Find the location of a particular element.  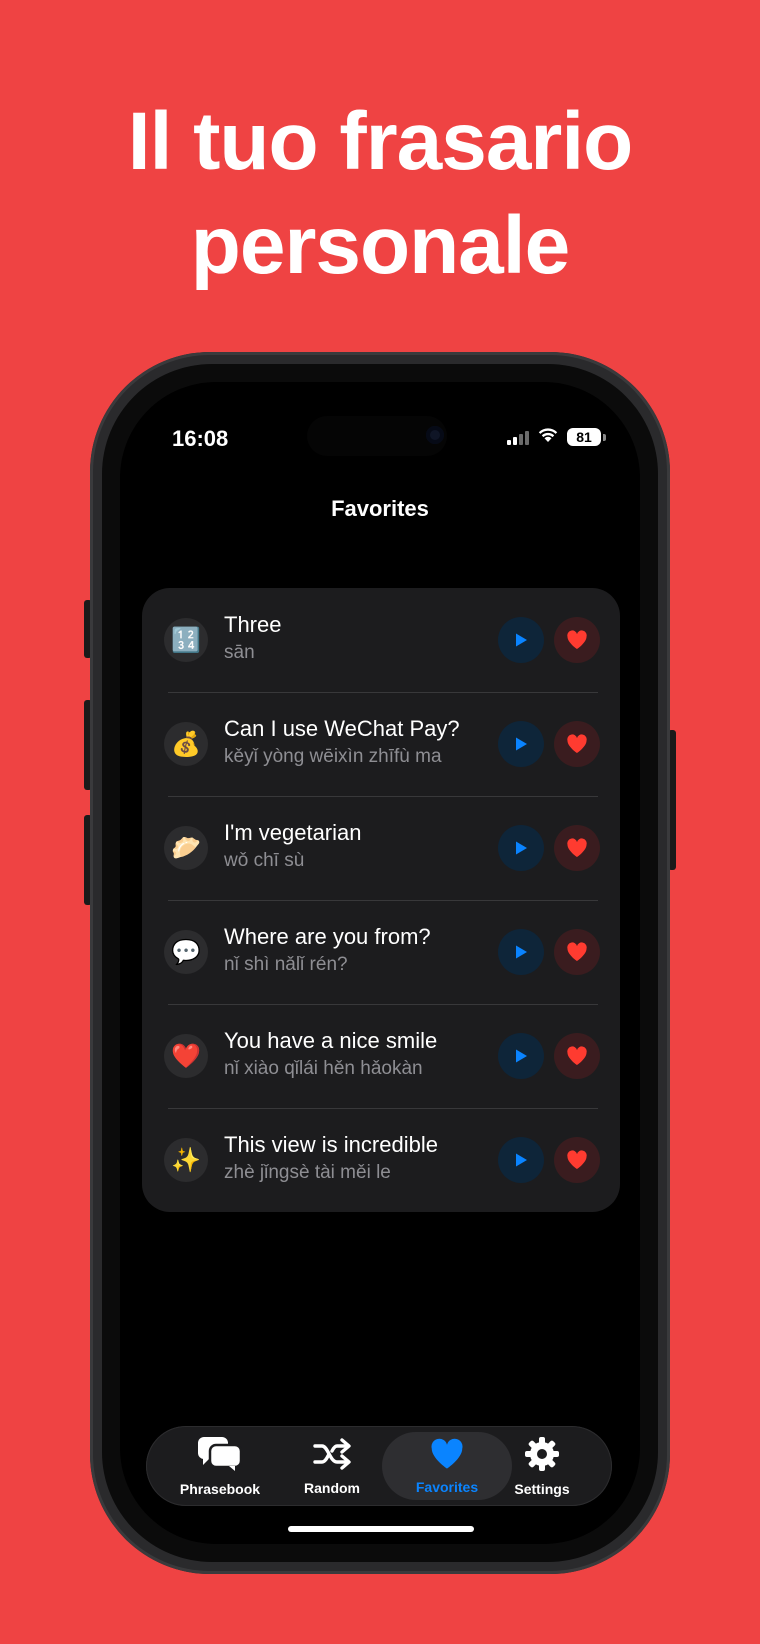

numbers-icon: 🔢 is located at coordinates (186, 640).